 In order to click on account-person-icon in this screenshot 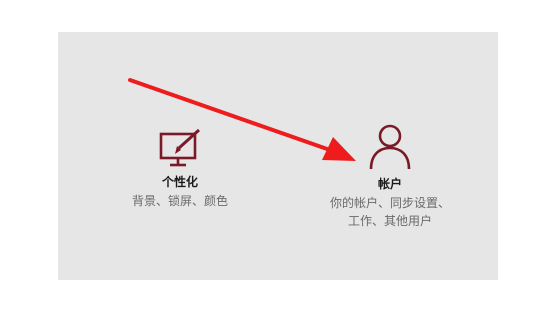, I will do `click(390, 147)`.